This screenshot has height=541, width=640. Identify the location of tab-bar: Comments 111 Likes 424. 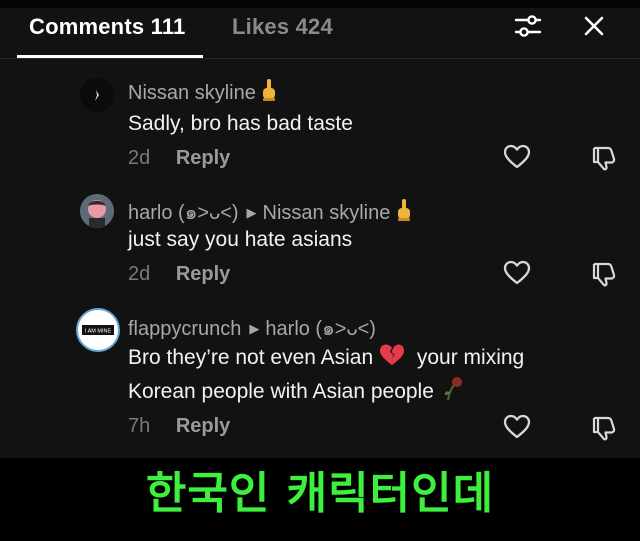
(320, 33).